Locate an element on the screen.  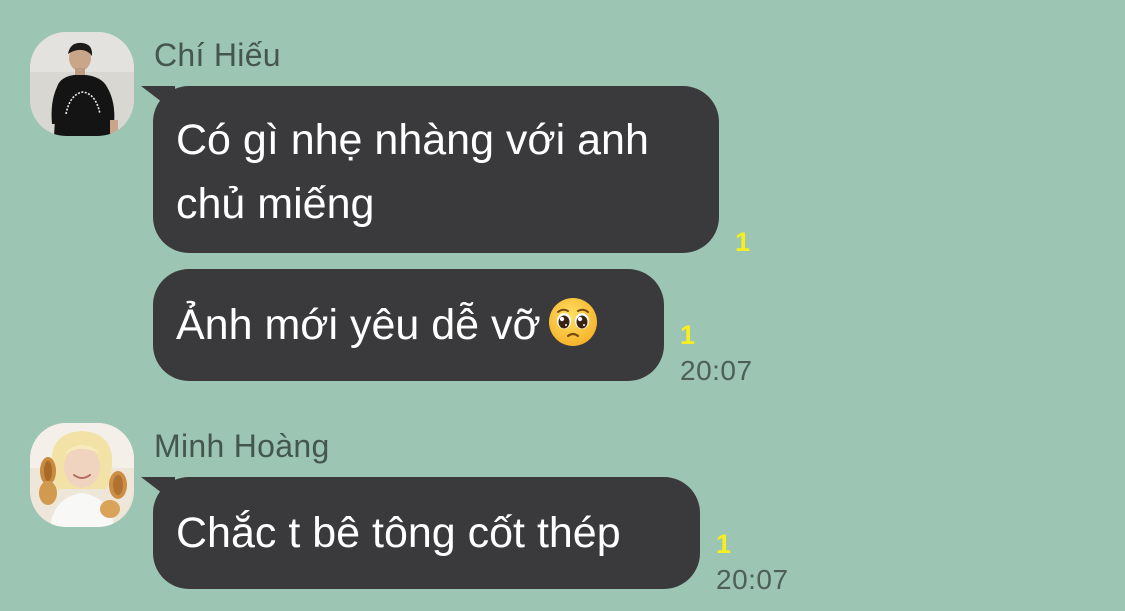
message-line: chủ miếng is located at coordinates (275, 204).